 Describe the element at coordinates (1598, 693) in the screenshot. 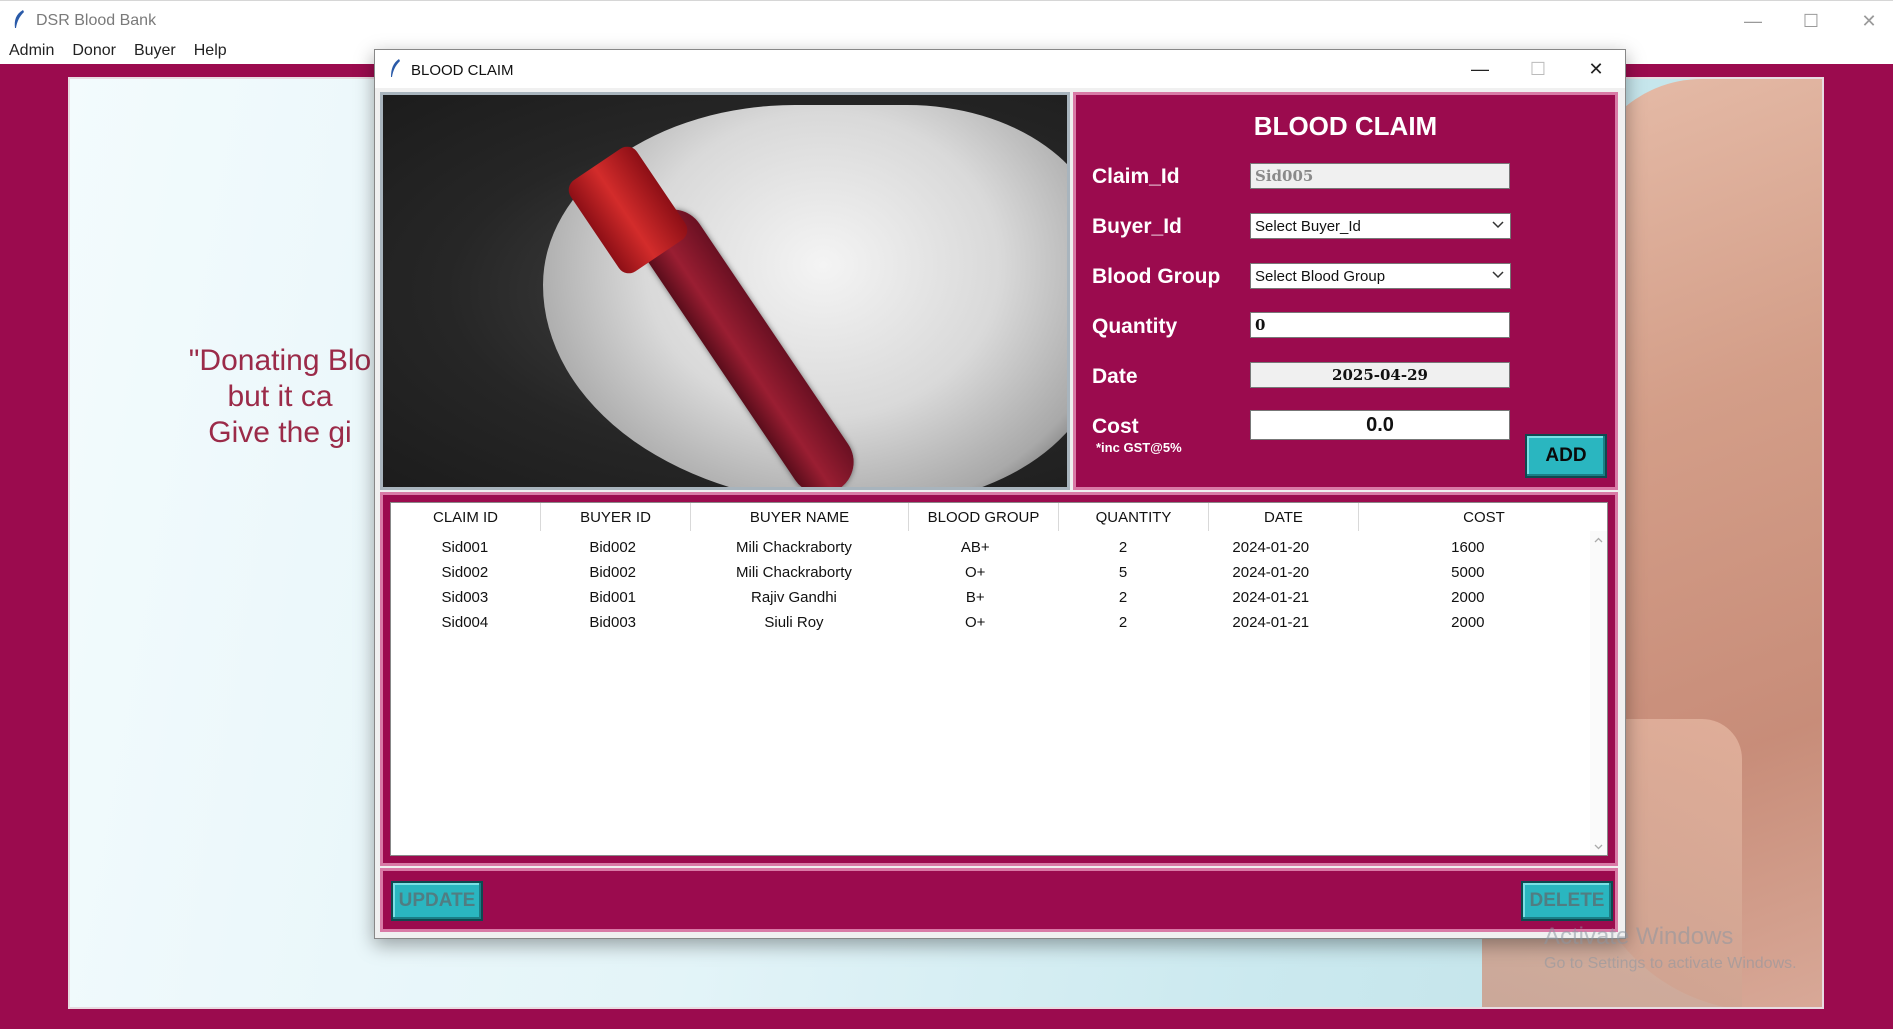

I see `table-vertical-scrollbar` at that location.